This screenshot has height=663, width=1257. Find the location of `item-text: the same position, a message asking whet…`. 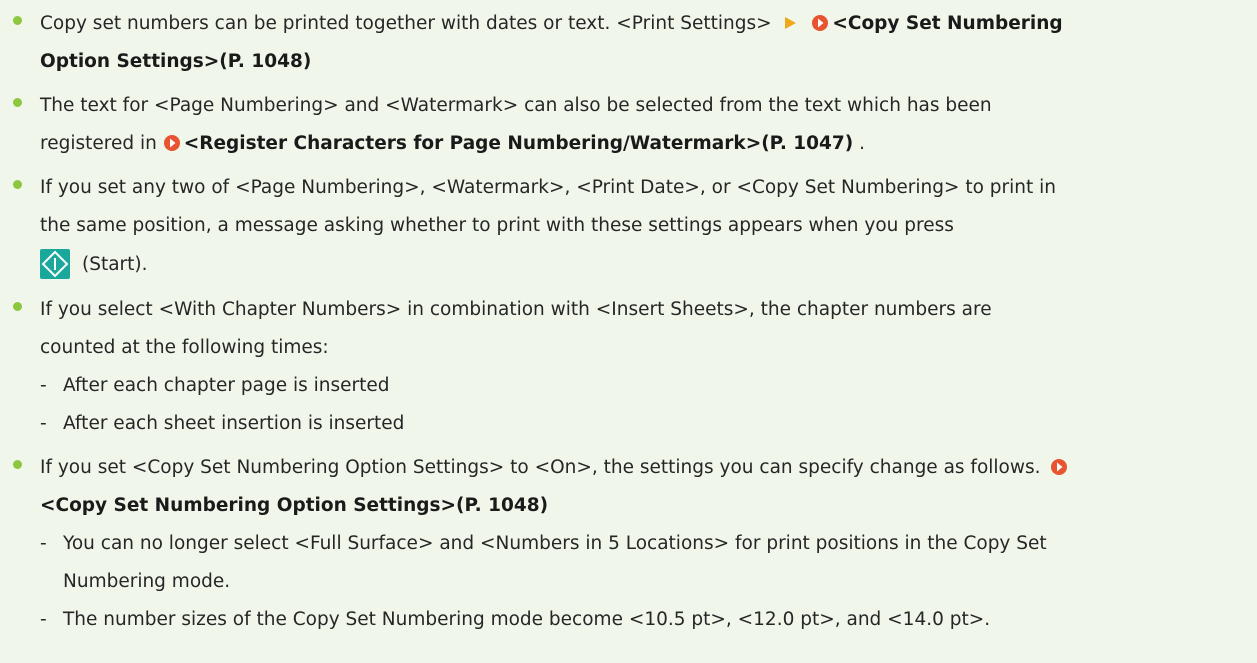

item-text: the same position, a message asking whet… is located at coordinates (497, 225).